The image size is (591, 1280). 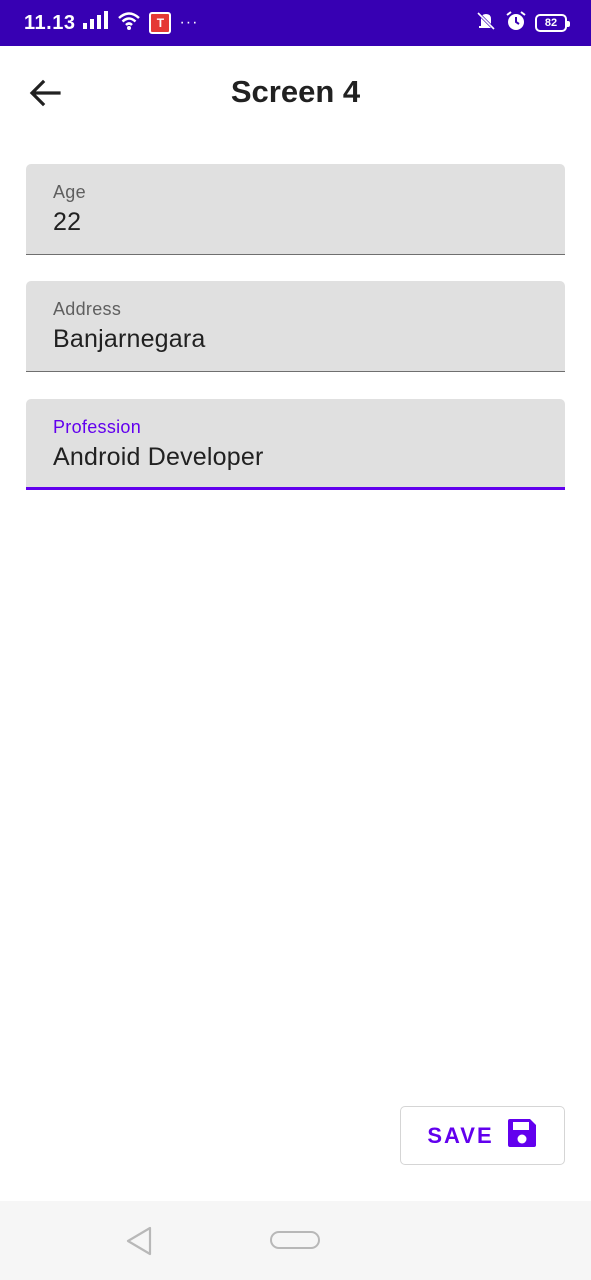 I want to click on system-nav-bar, so click(x=295, y=1240).